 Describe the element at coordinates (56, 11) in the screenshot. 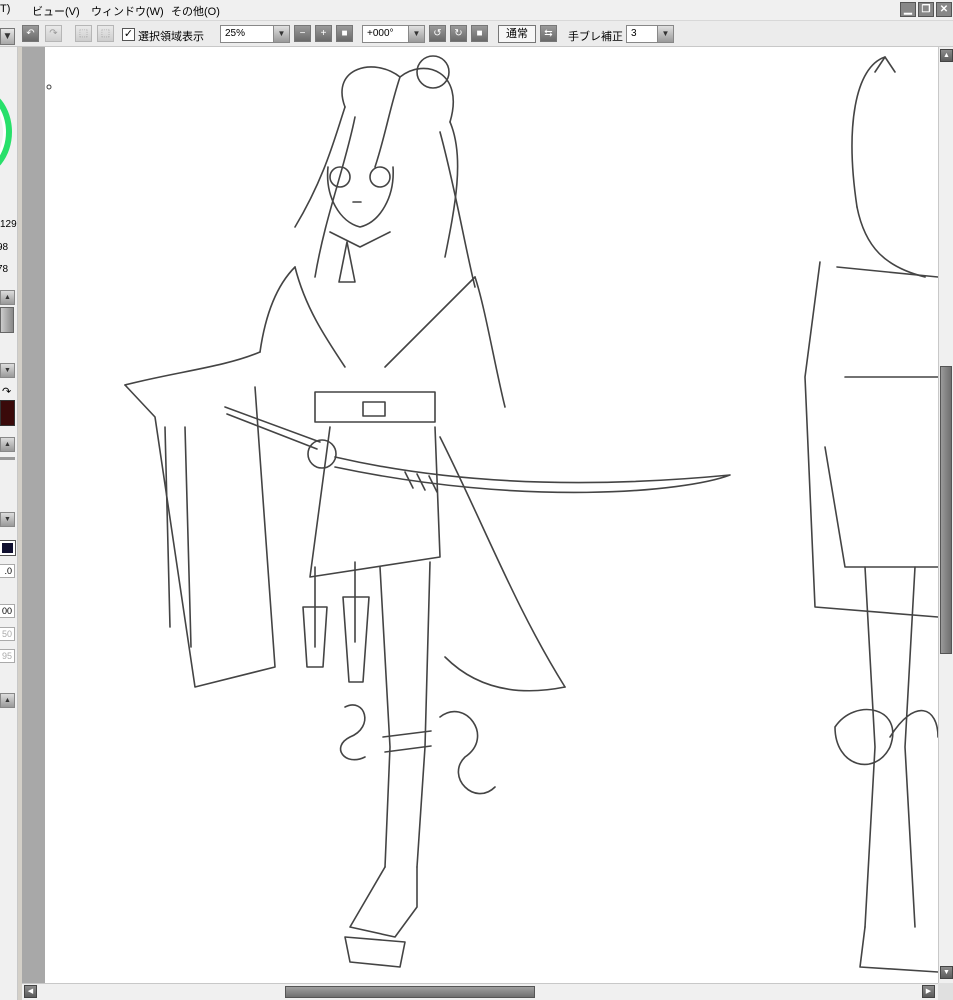

I see `menu-view: ビュー(V)` at that location.